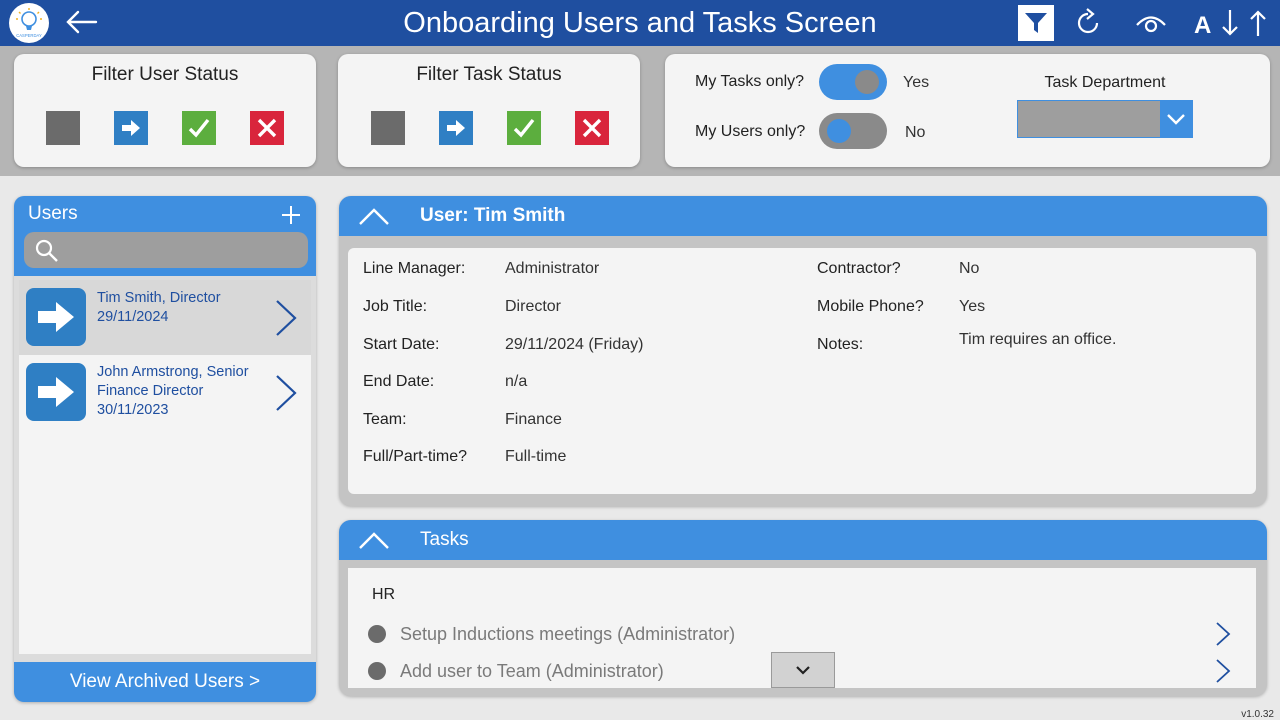 The width and height of the screenshot is (1280, 720). I want to click on line-manager-value: Administrator, so click(552, 268).